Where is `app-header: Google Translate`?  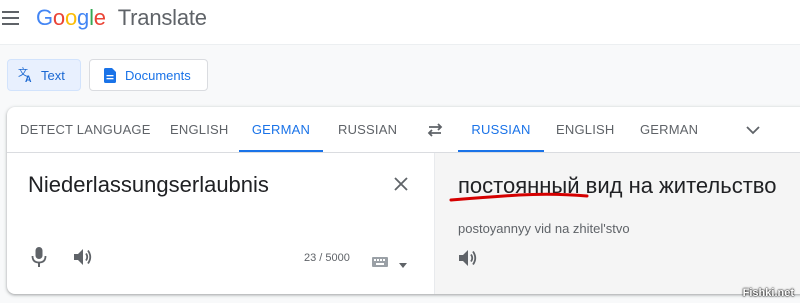 app-header: Google Translate is located at coordinates (400, 22).